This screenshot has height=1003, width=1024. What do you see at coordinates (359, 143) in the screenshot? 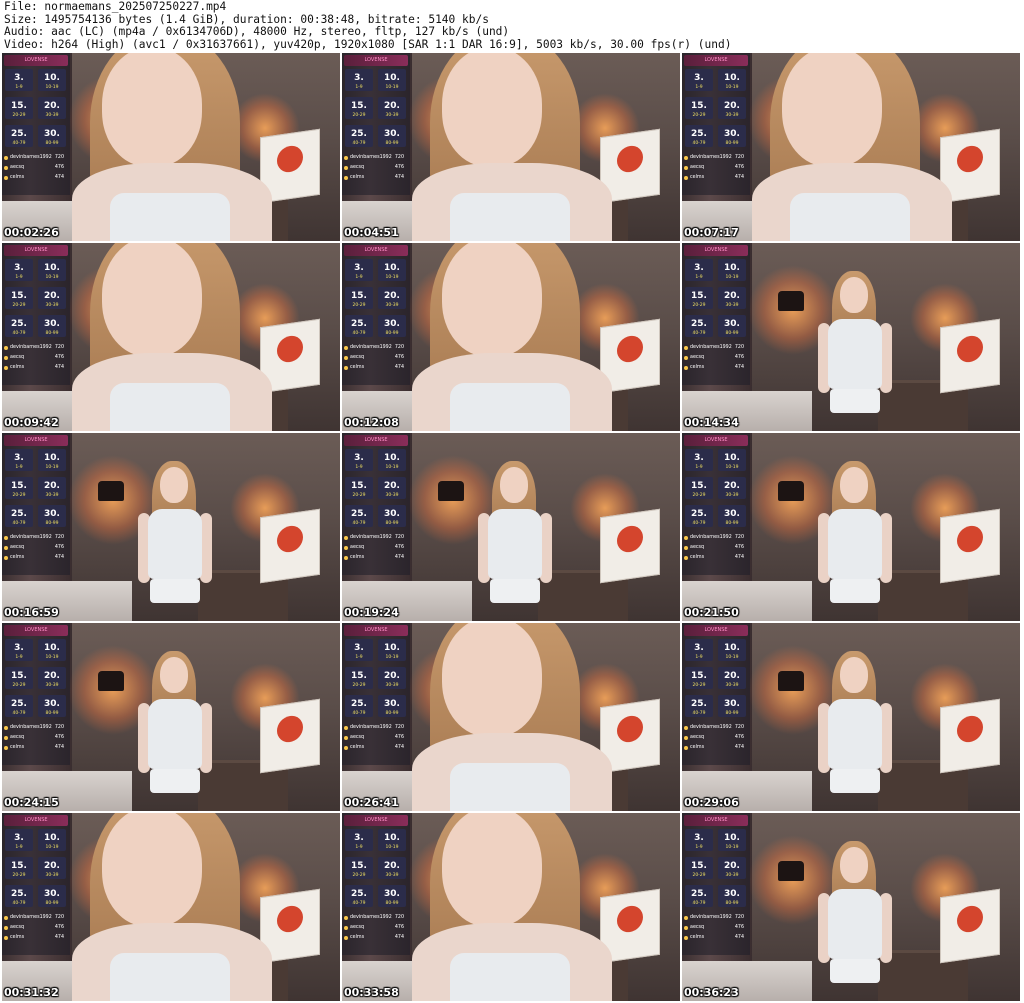
I see `tile-range: 40-79` at bounding box center [359, 143].